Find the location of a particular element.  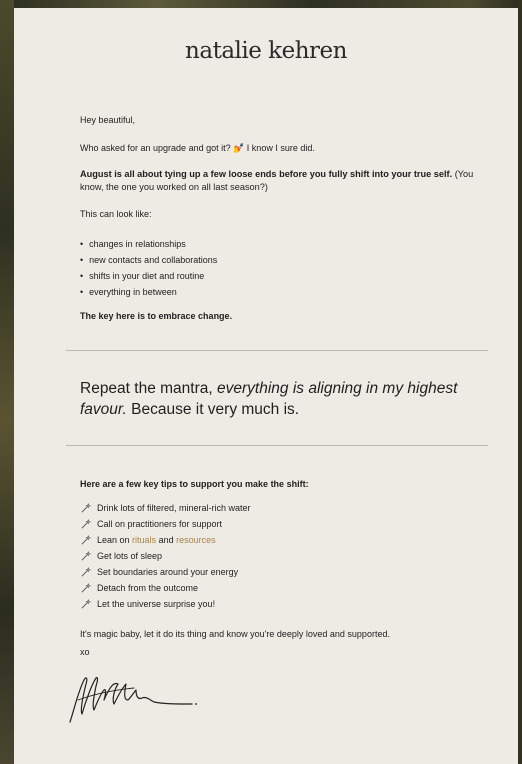

list-item: changes in relationships is located at coordinates (148, 244).